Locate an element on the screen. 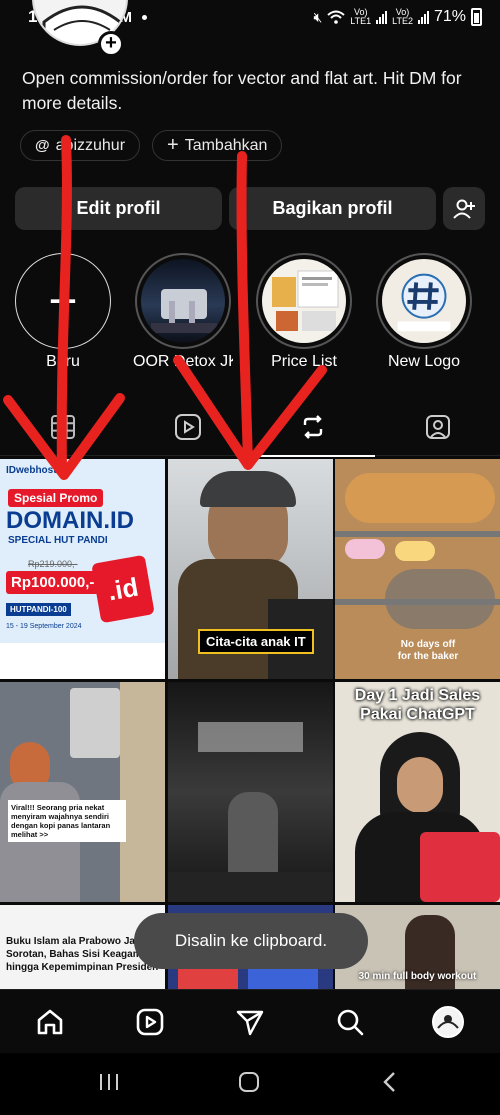  search-icon is located at coordinates (350, 1022).